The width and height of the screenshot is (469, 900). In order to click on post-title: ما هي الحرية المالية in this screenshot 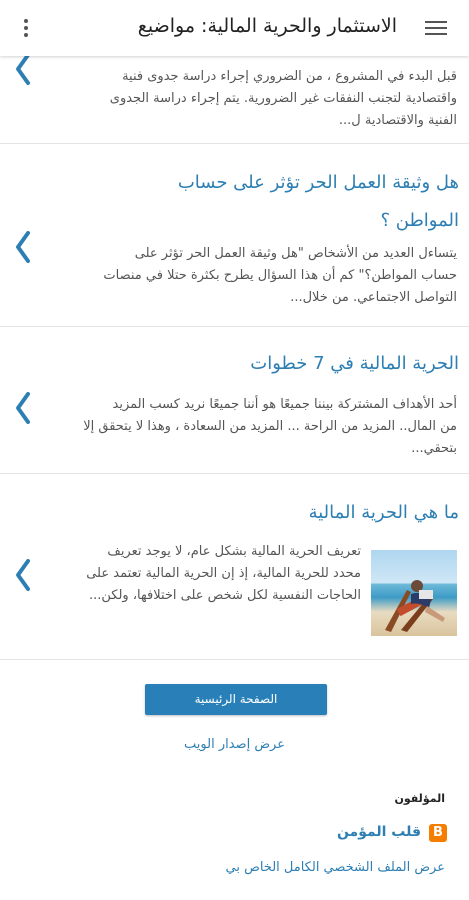, I will do `click(234, 513)`.